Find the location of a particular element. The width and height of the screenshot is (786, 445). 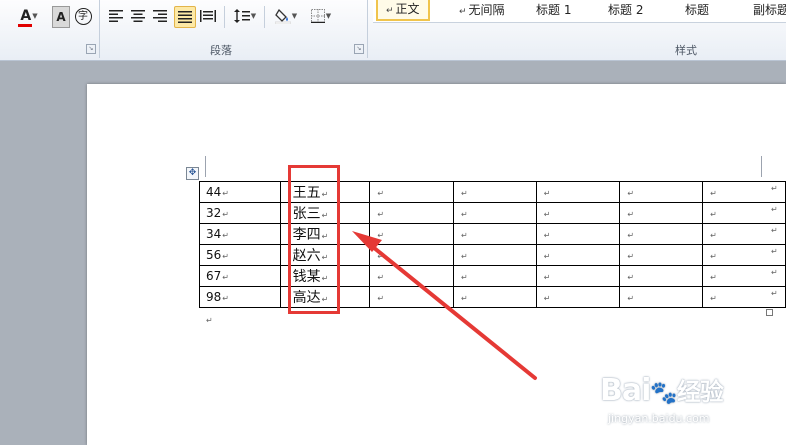

align-right-icon is located at coordinates (160, 16).